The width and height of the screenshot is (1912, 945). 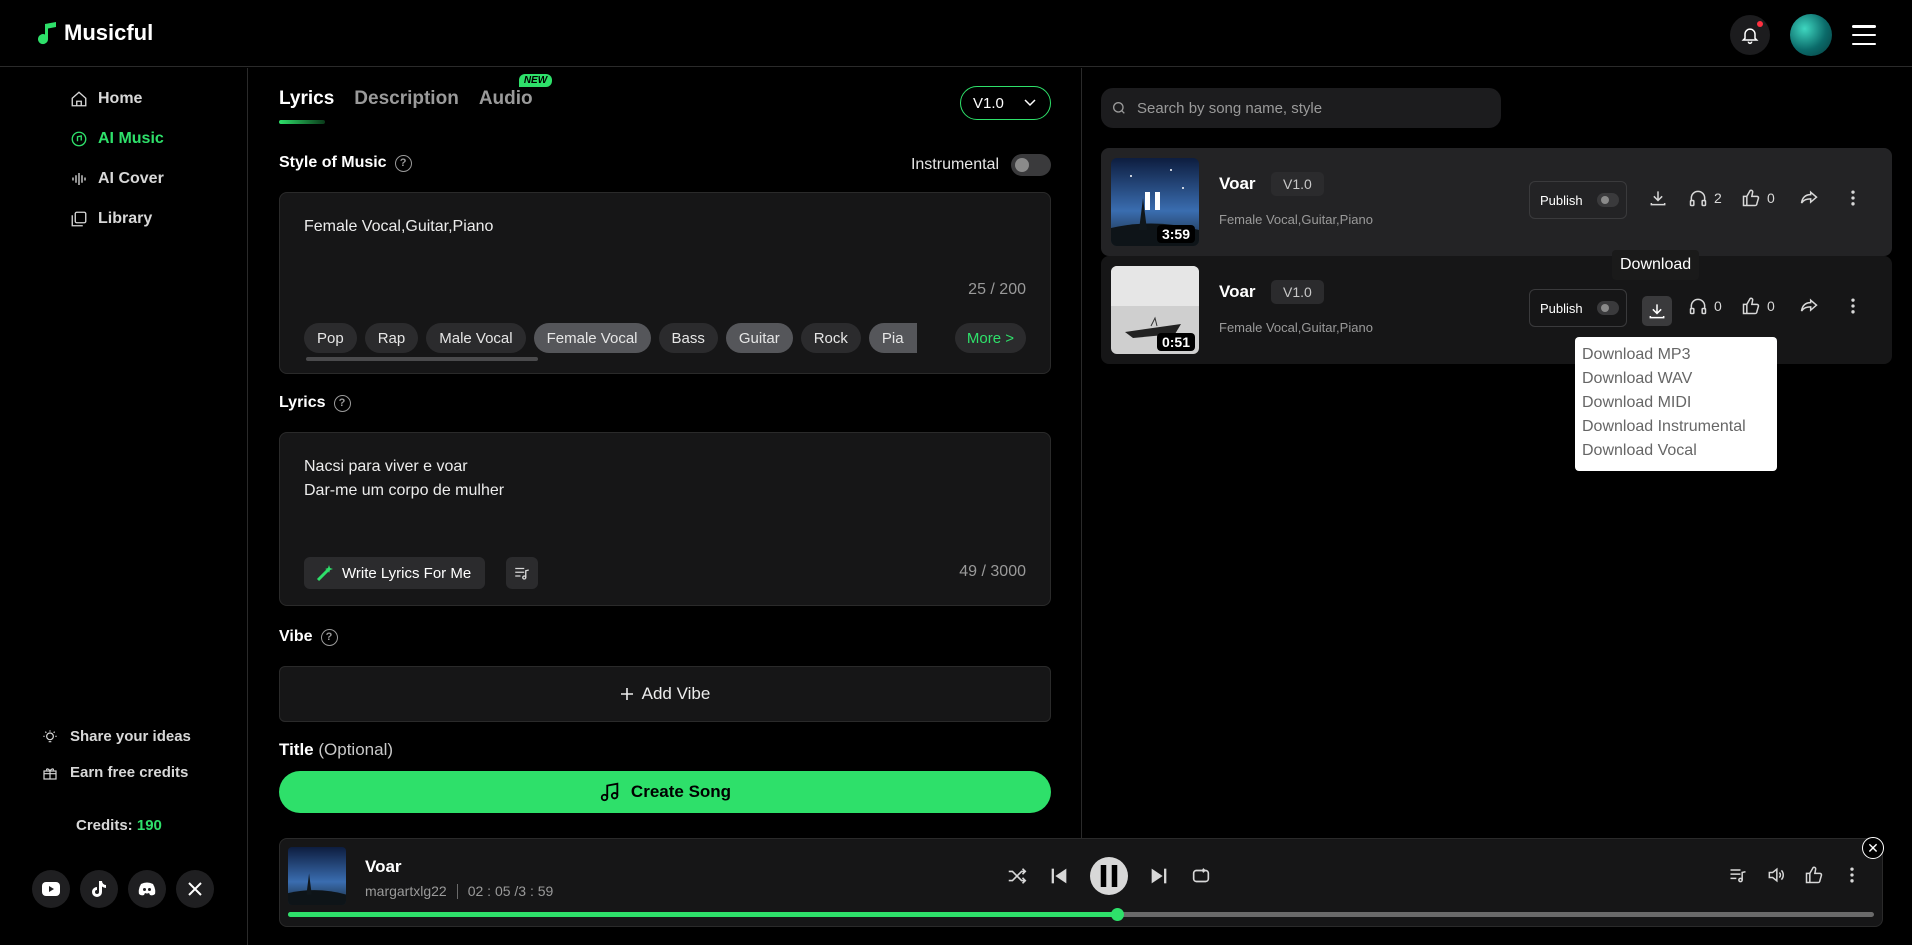 I want to click on chip-rock: Rock, so click(x=830, y=338).